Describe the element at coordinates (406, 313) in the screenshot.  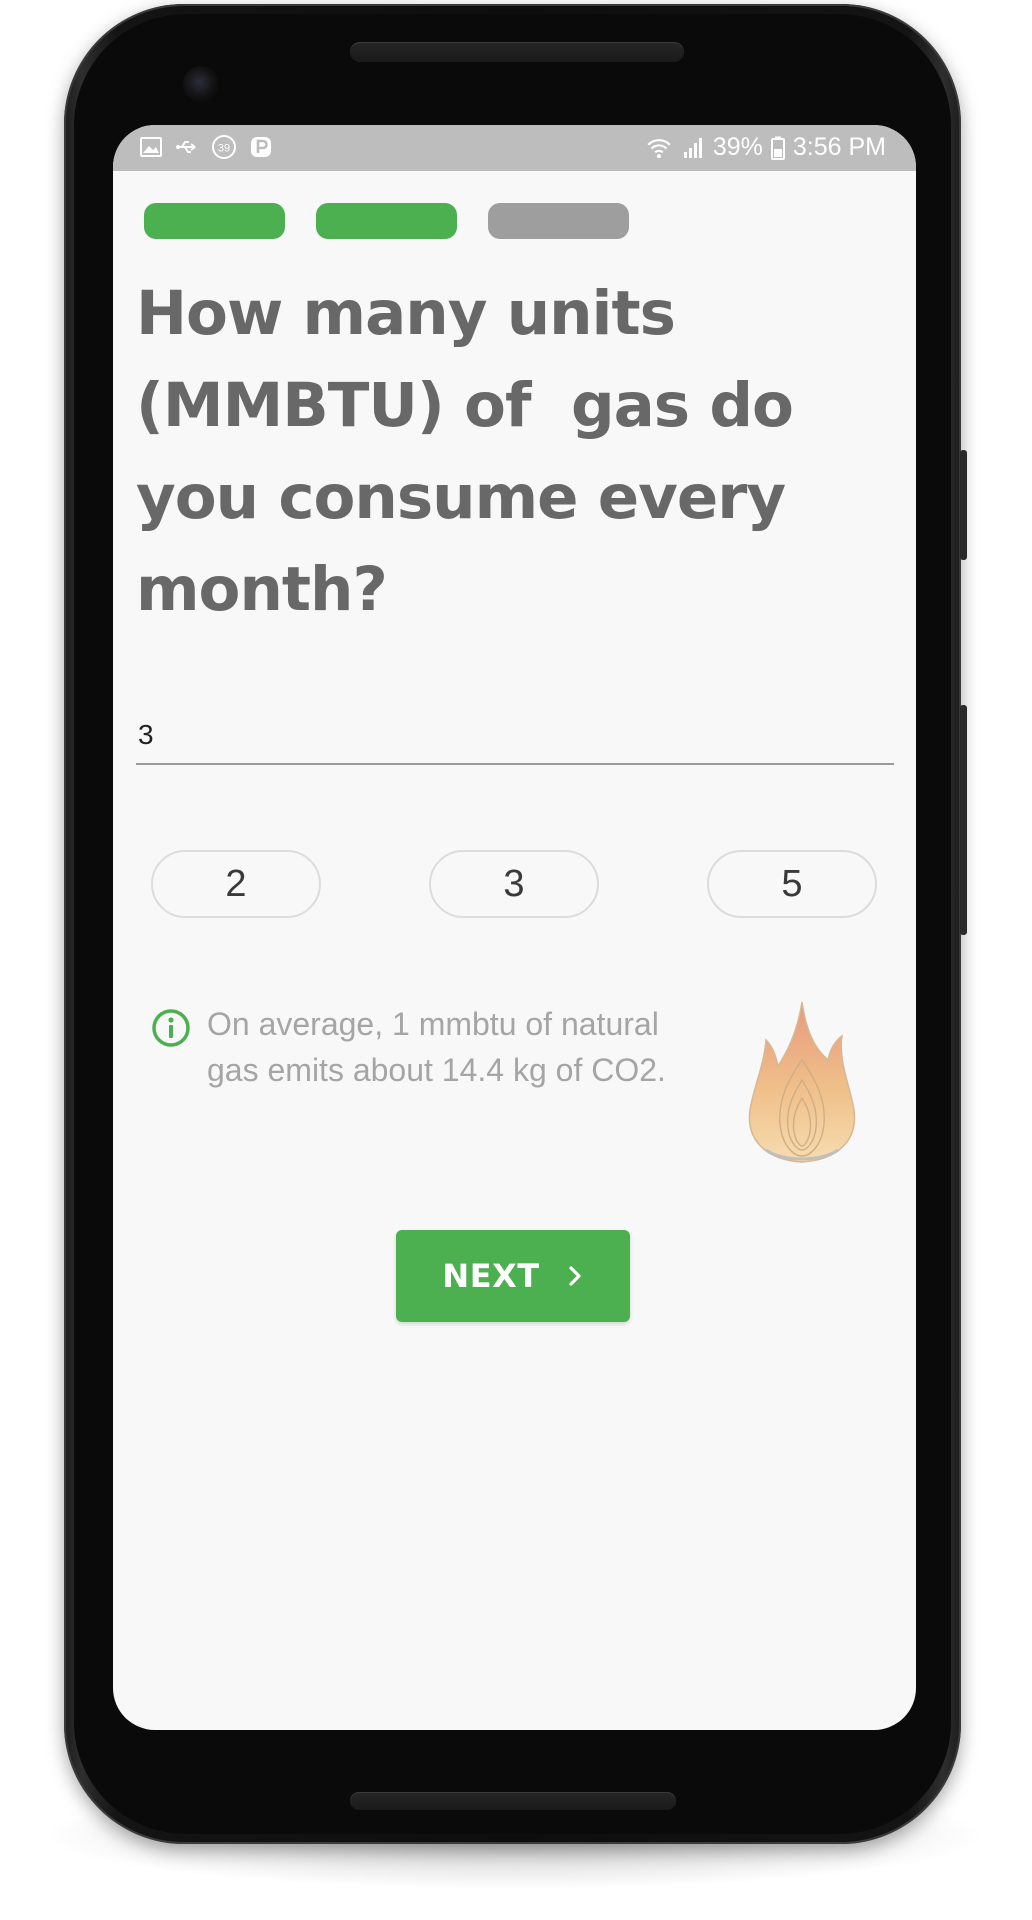
I see `question-line-1: How many units` at that location.